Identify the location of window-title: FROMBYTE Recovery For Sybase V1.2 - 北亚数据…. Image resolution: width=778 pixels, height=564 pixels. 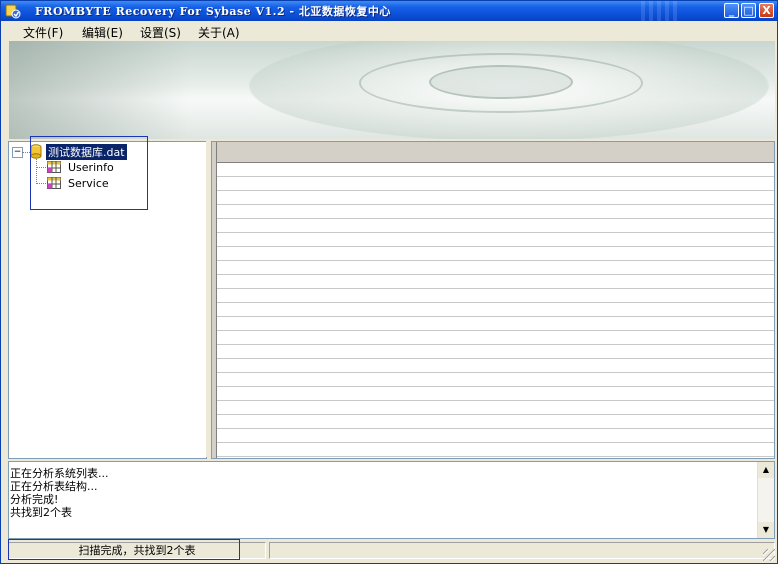
(213, 11).